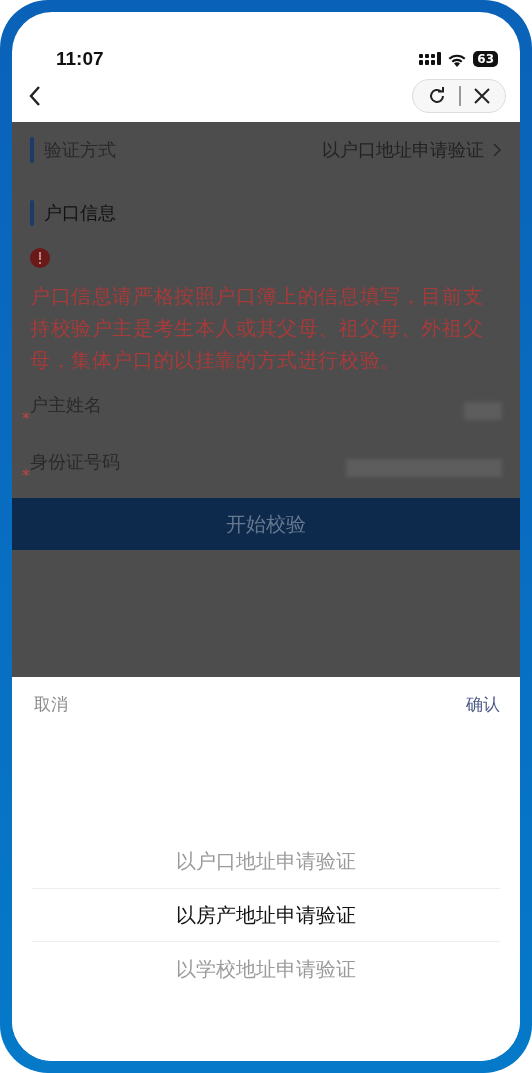  I want to click on warning-icon, so click(40, 258).